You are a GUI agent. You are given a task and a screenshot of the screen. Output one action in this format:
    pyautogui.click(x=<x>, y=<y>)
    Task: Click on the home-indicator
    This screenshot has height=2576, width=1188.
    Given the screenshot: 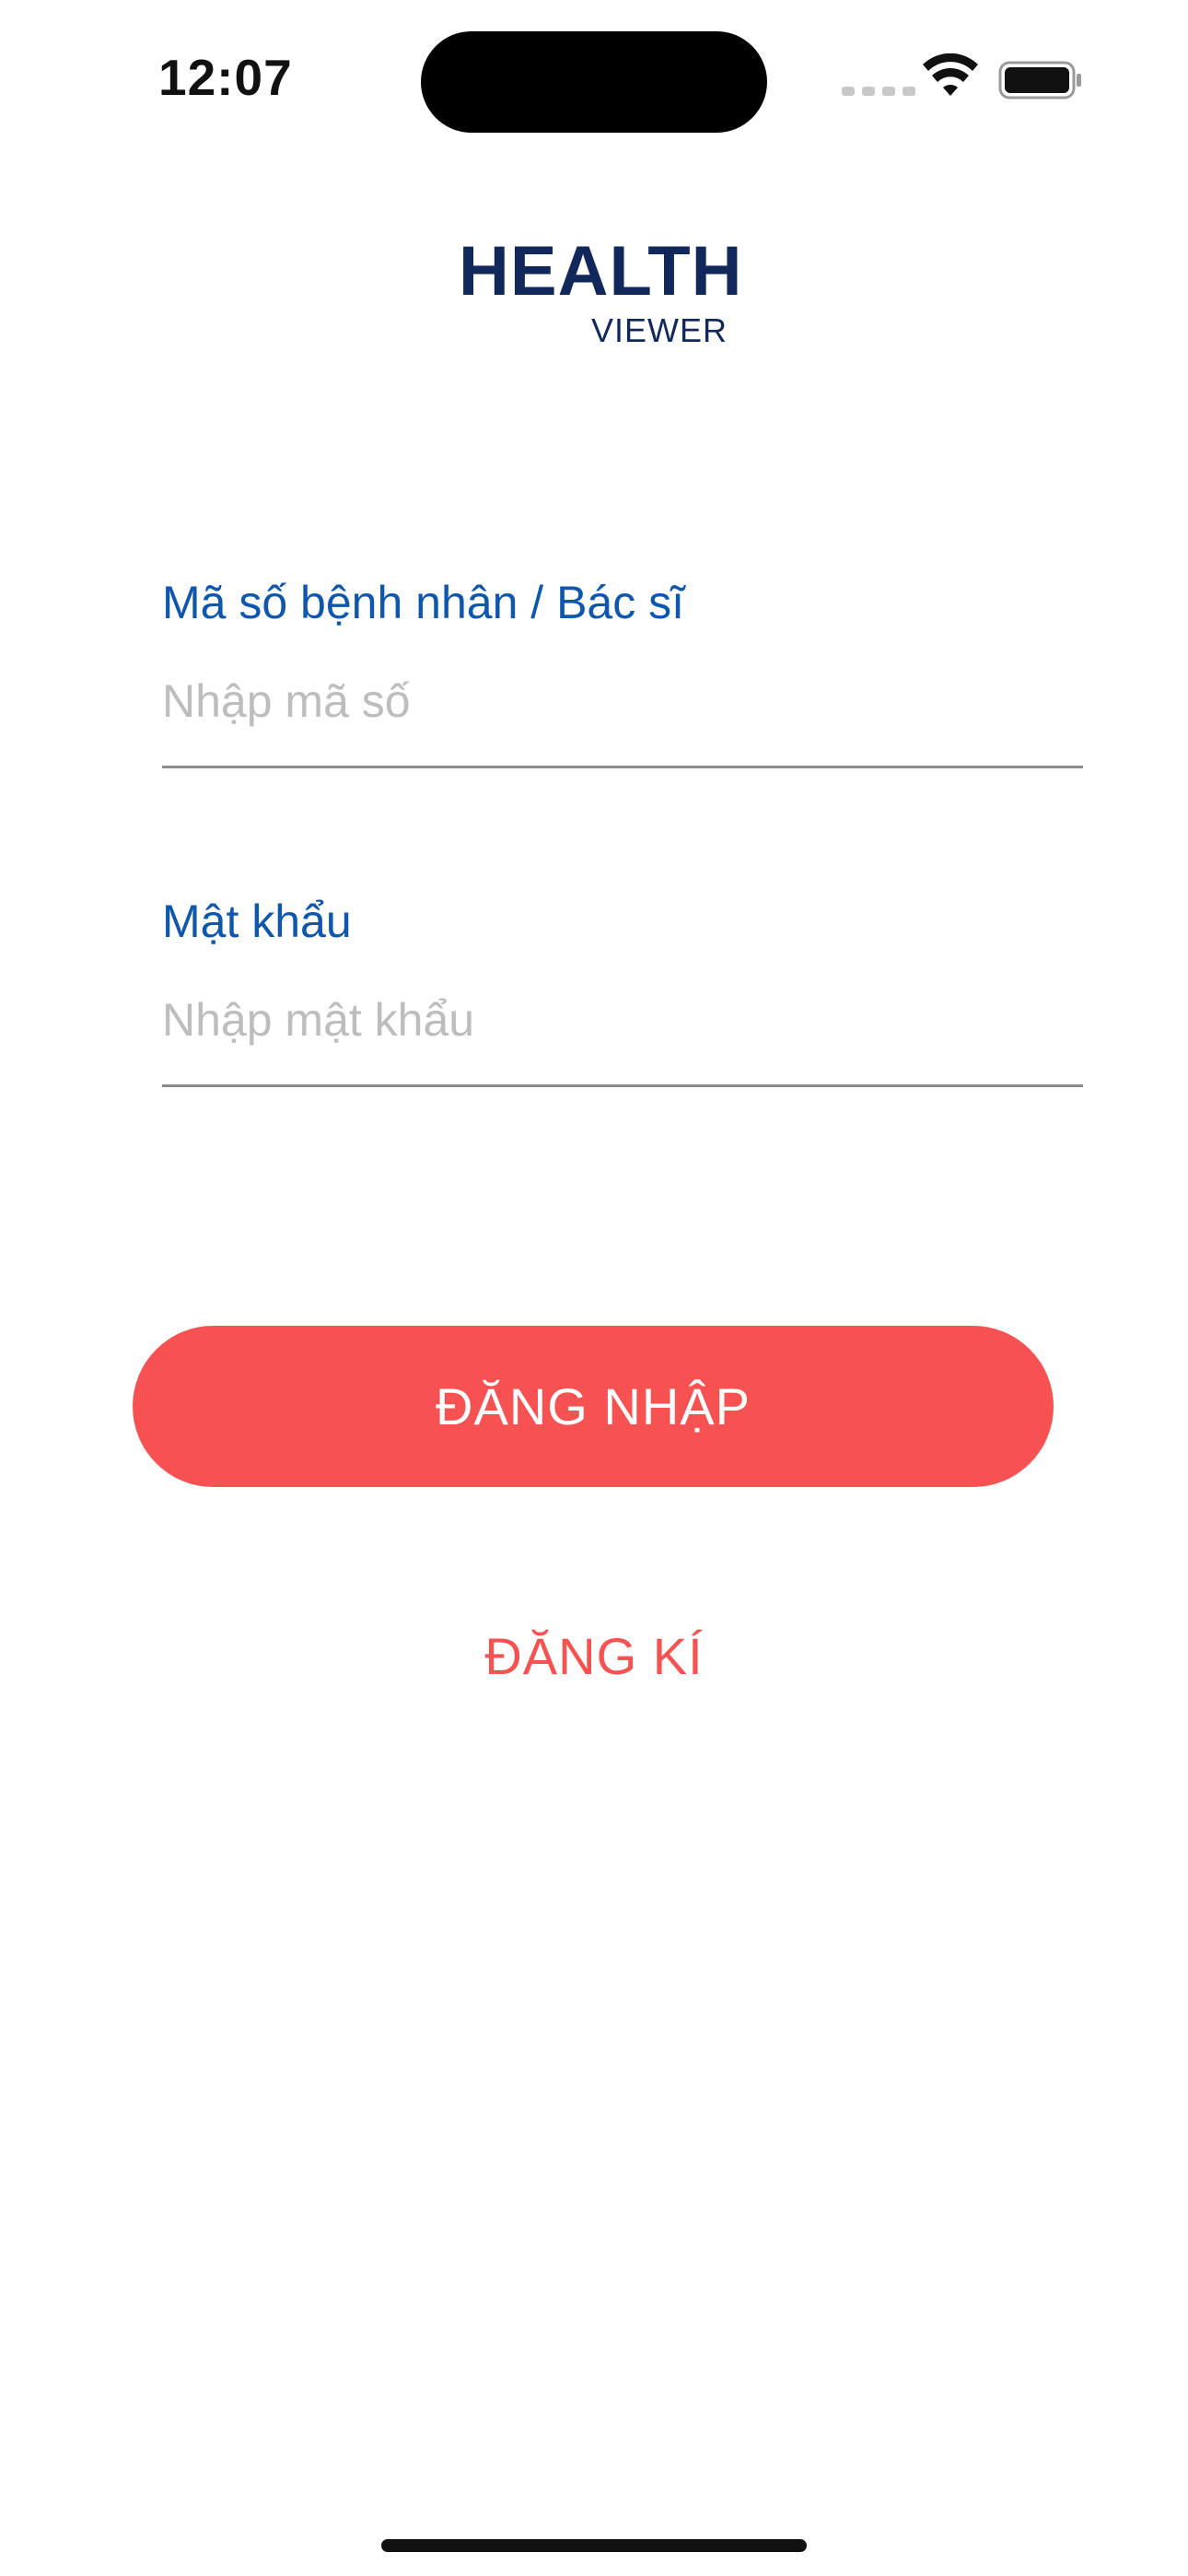 What is the action you would take?
    pyautogui.click(x=594, y=2545)
    